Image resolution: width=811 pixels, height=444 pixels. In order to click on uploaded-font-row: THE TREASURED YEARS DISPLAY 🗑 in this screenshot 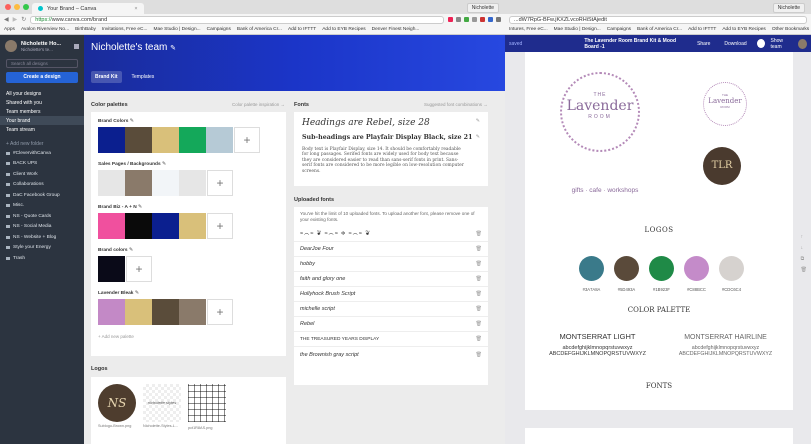, I will do `click(391, 339)`.